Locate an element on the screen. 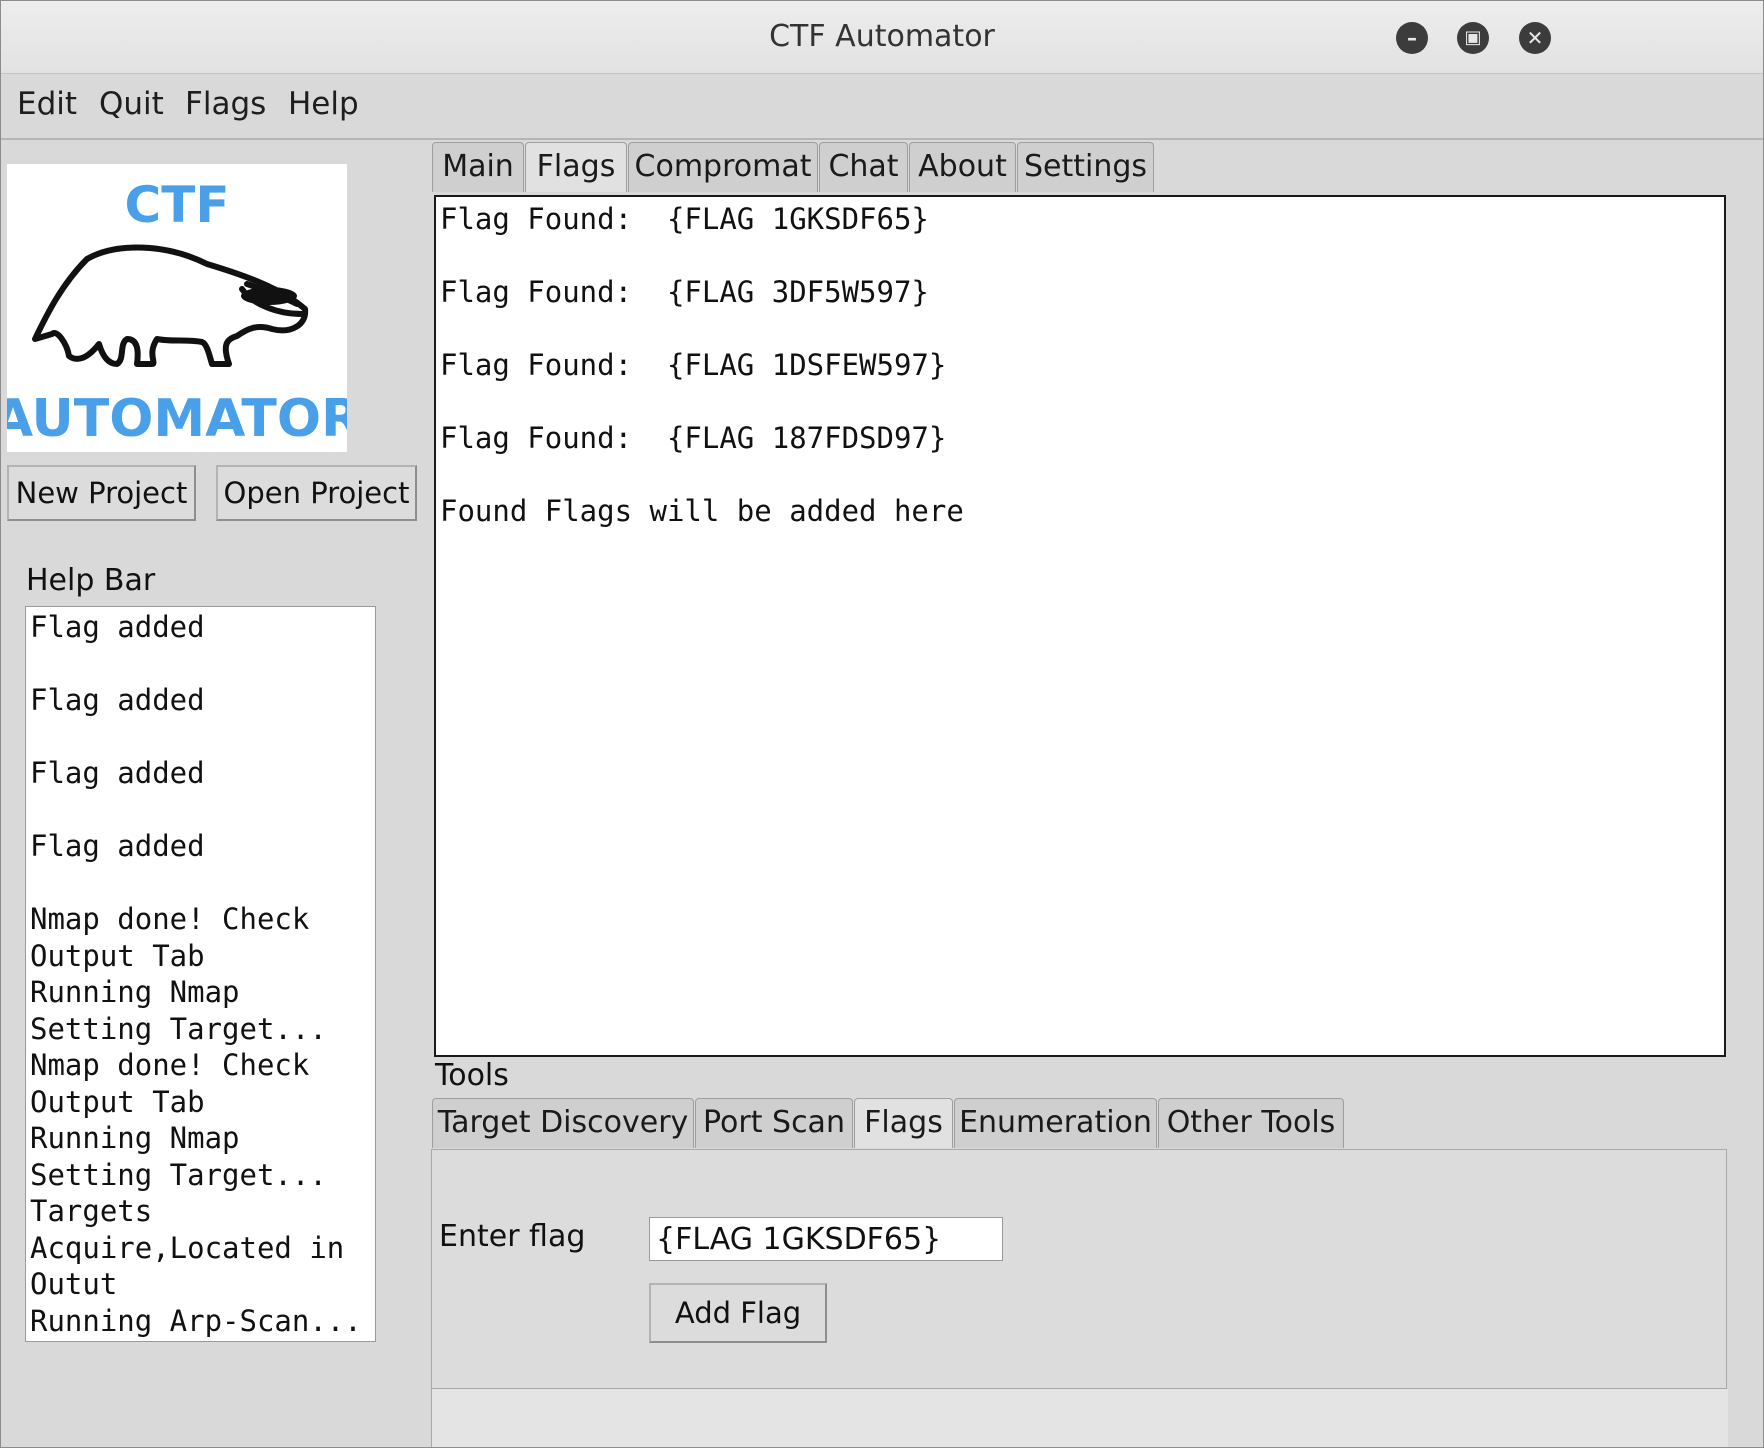 The width and height of the screenshot is (1764, 1448). add-flag-button: Add Flag is located at coordinates (738, 1313).